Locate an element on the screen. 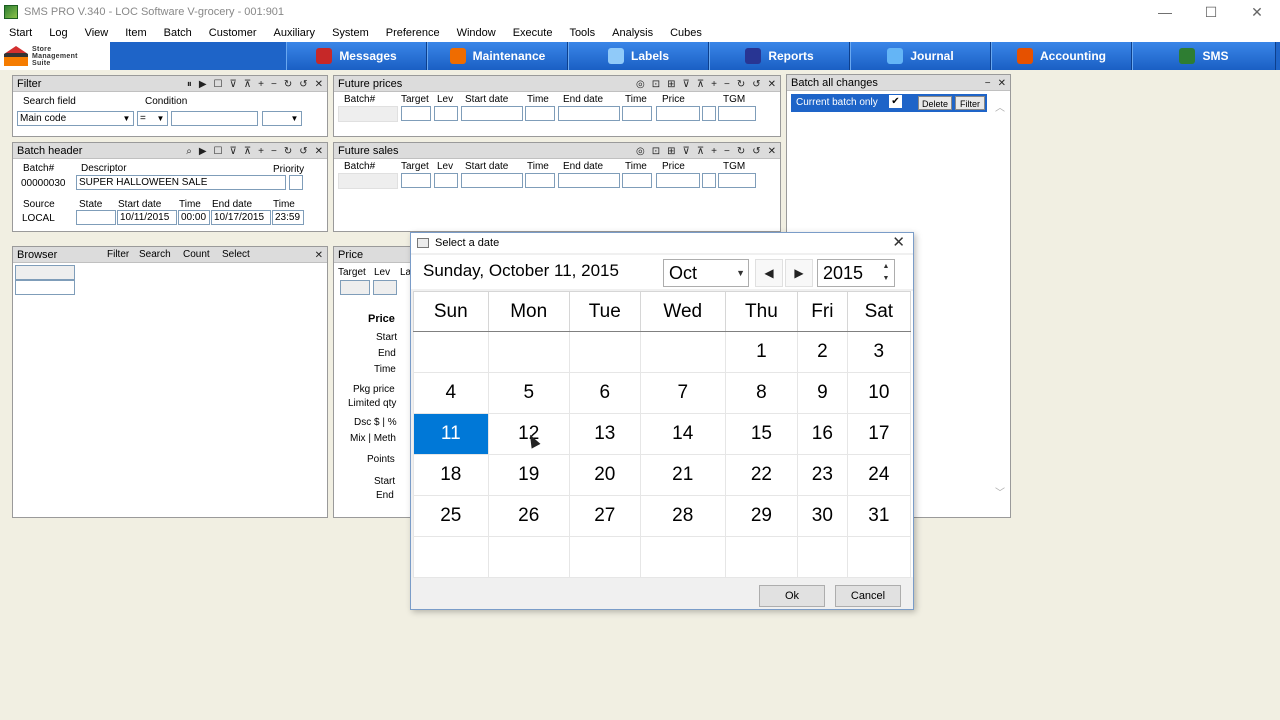  day-cell: 21 is located at coordinates (682, 475).